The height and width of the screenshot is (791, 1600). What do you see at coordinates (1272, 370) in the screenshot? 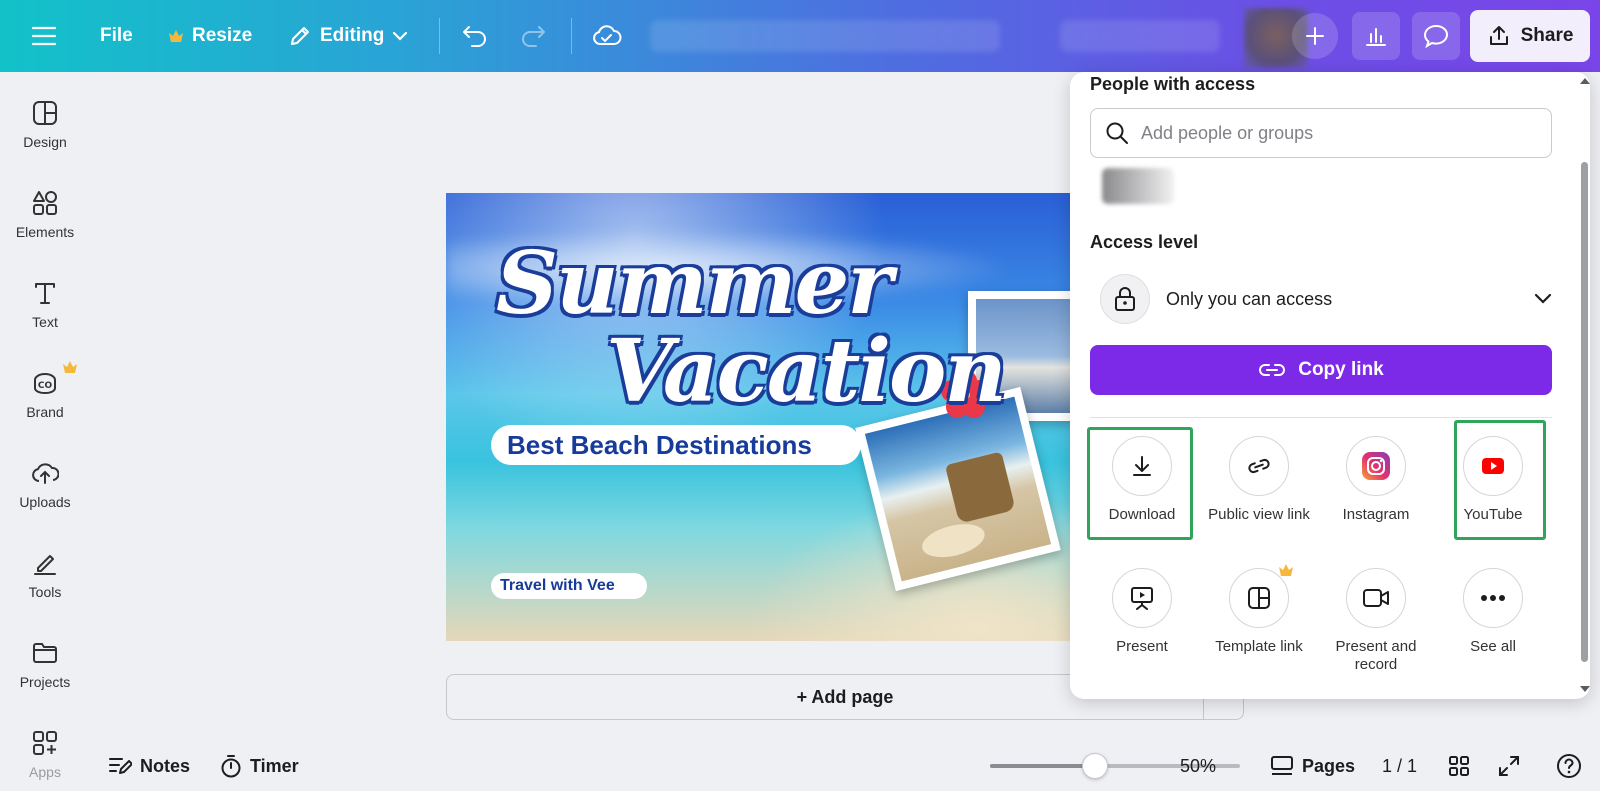
I see `link-icon` at bounding box center [1272, 370].